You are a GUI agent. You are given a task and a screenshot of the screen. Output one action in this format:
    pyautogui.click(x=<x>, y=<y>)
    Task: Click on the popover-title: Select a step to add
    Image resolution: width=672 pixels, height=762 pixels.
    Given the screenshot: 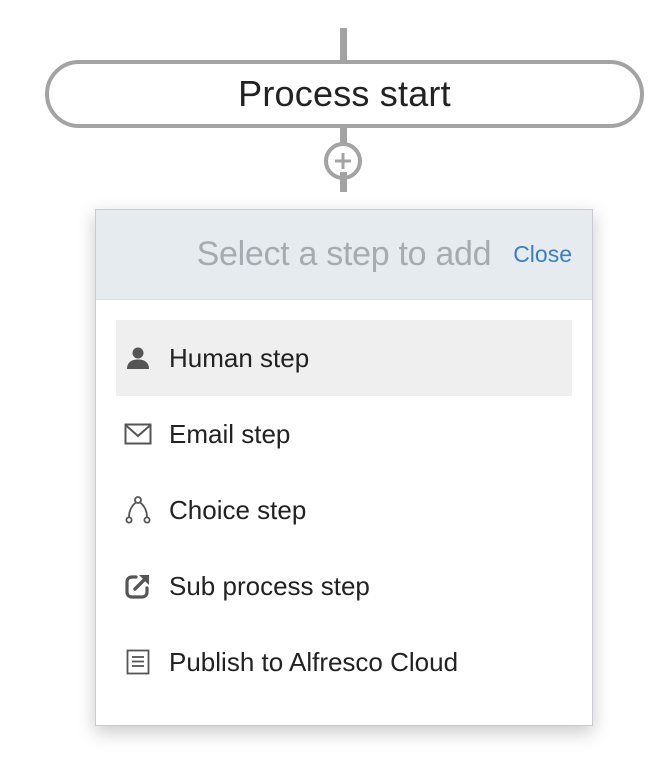 What is the action you would take?
    pyautogui.click(x=344, y=254)
    